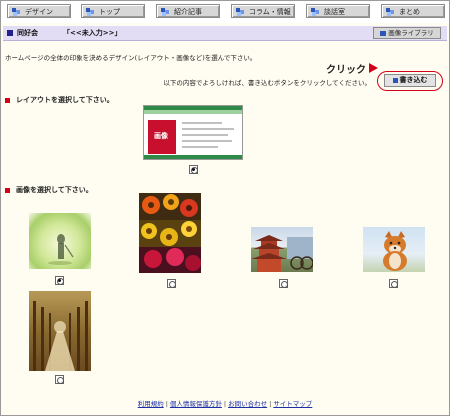 The width and height of the screenshot is (450, 416). Describe the element at coordinates (283, 283) in the screenshot. I see `image-radio-pagoda` at that location.